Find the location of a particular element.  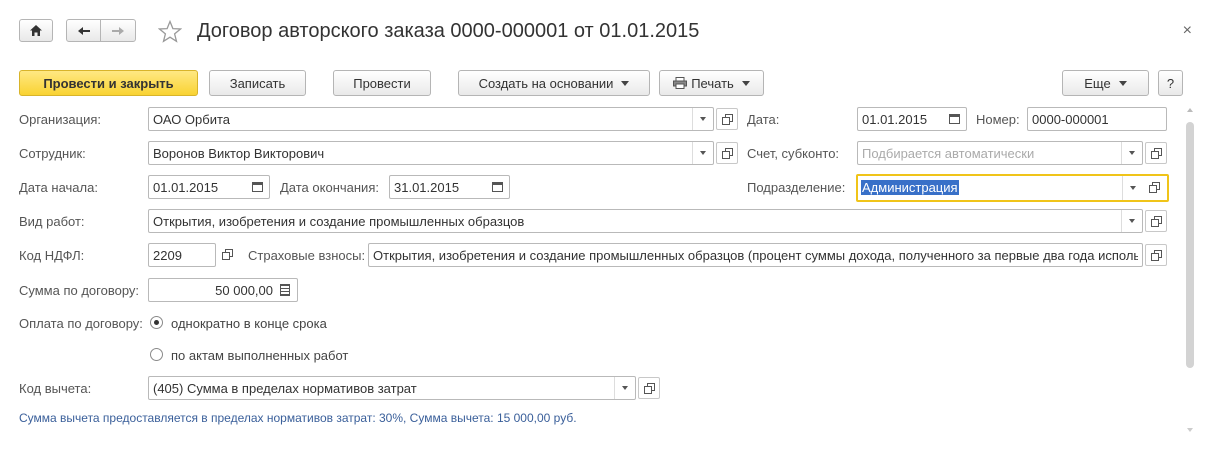

insurance-label: Страховые взносы: is located at coordinates (307, 255).